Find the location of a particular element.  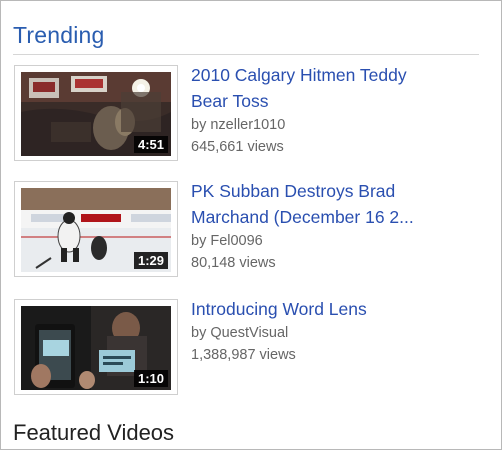

trending-heading: Trending is located at coordinates (59, 35).